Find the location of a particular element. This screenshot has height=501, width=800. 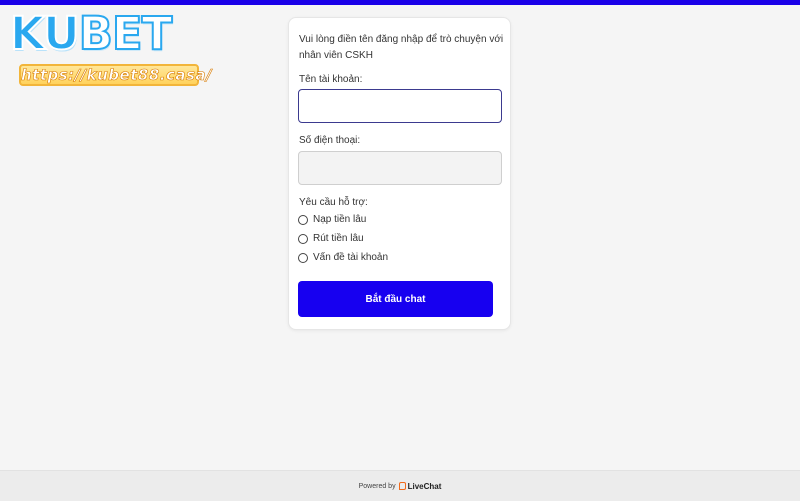

phone-label: Số điện thoại: is located at coordinates (330, 140).